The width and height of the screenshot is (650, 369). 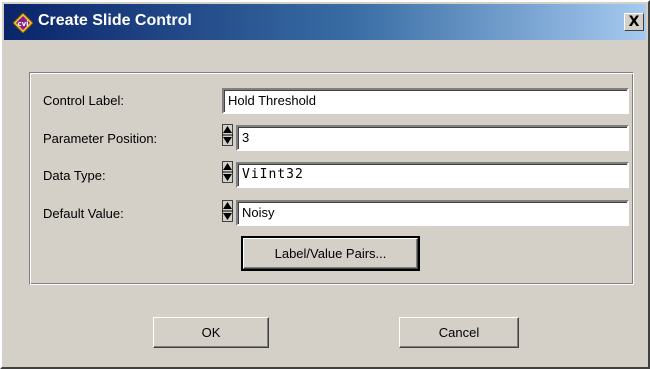 I want to click on default-value-spinner, so click(x=227, y=211).